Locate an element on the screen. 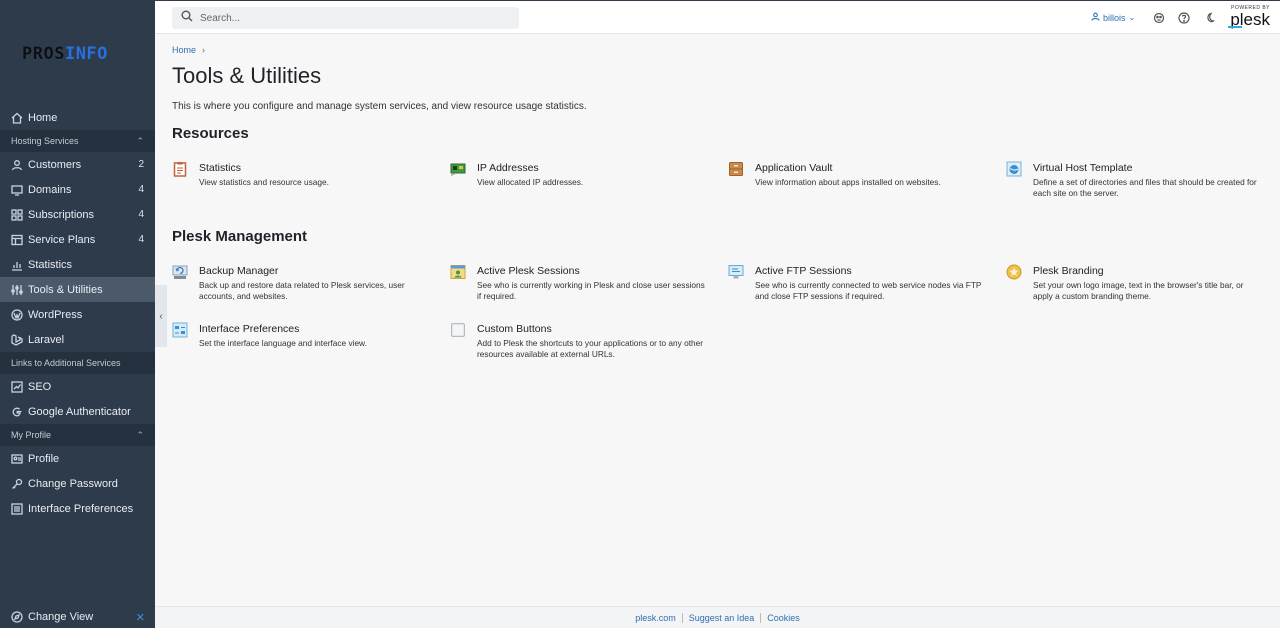  footer-link-plesk-com: plesk.com is located at coordinates (655, 618).